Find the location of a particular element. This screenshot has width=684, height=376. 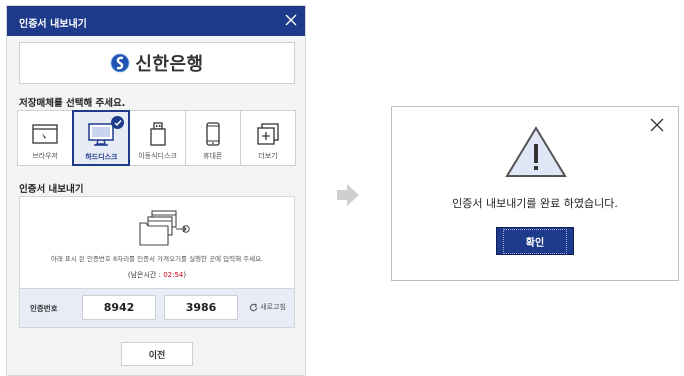

refresh-button: 새로고침 is located at coordinates (267, 307).